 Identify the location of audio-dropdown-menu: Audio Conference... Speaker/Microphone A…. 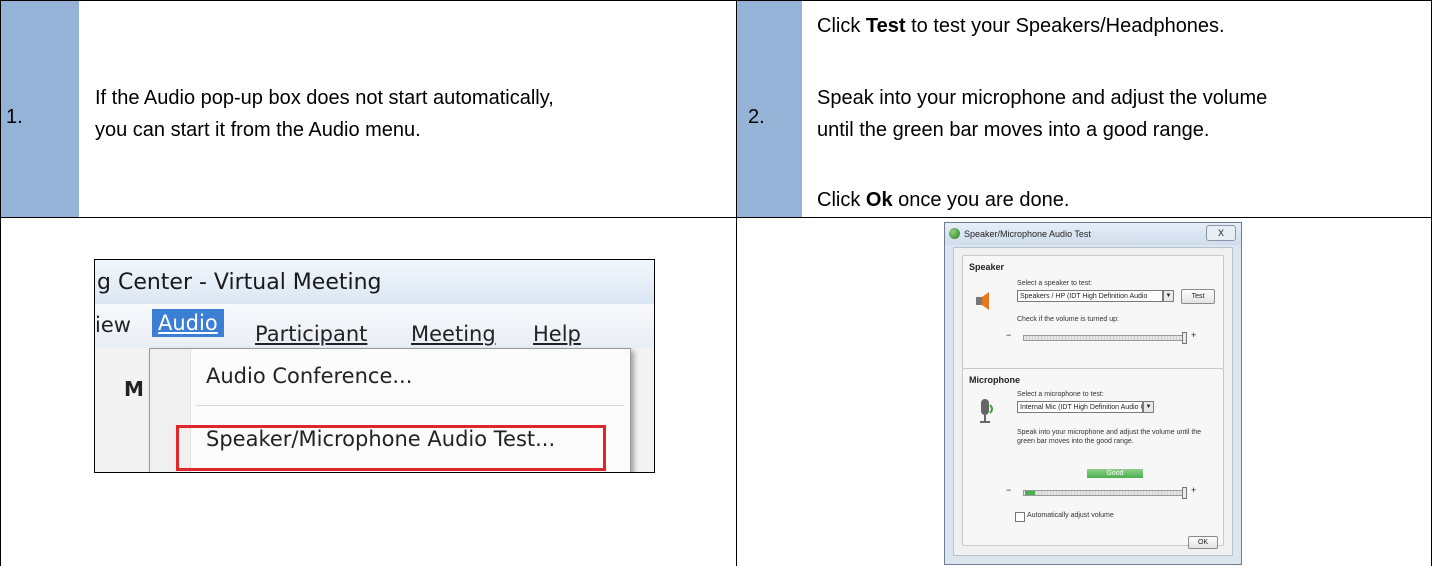
(390, 410).